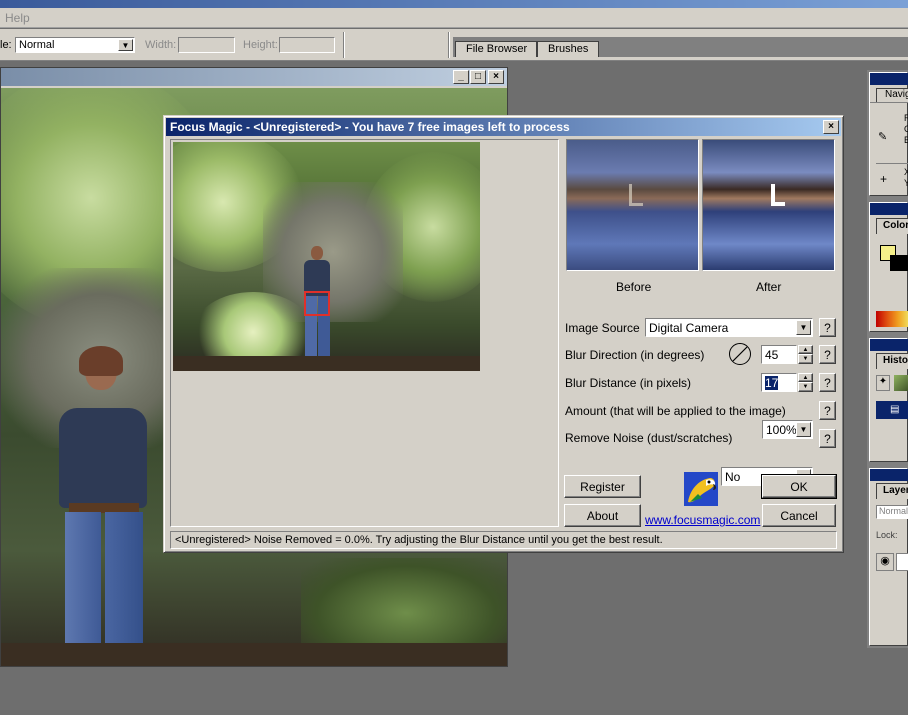  What do you see at coordinates (779, 382) in the screenshot?
I see `blur-distance-input: 17` at bounding box center [779, 382].